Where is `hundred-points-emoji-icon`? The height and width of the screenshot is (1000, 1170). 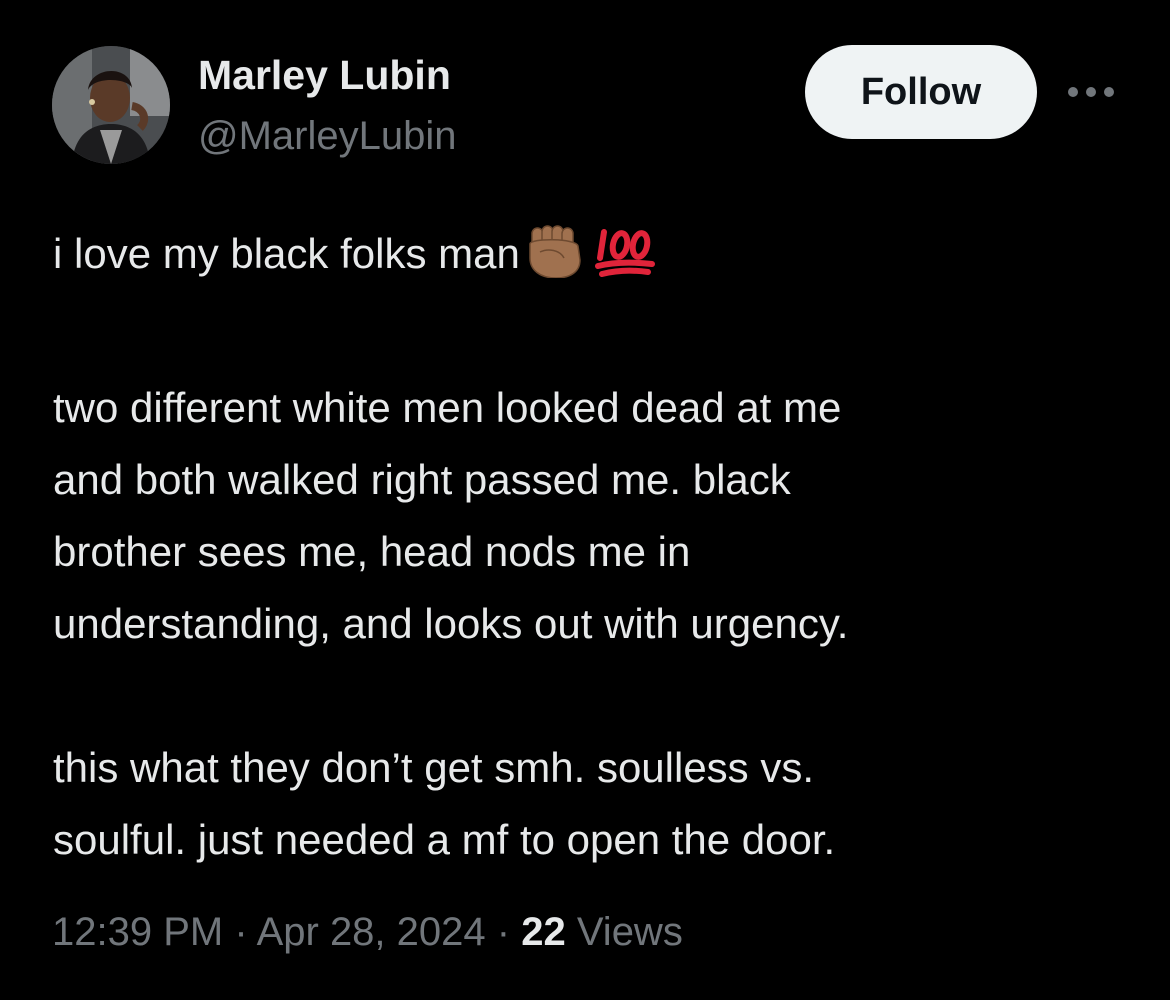
hundred-points-emoji-icon is located at coordinates (626, 262).